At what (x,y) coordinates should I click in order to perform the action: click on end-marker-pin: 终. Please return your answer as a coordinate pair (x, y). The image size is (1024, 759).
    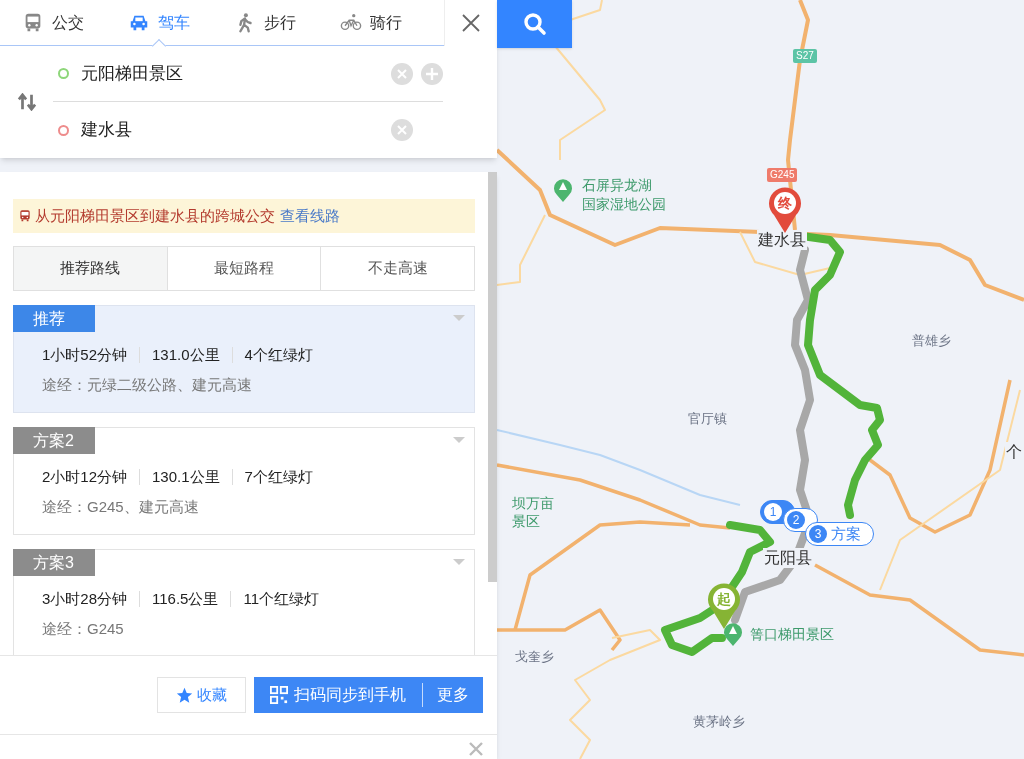
    Looking at the image, I should click on (785, 210).